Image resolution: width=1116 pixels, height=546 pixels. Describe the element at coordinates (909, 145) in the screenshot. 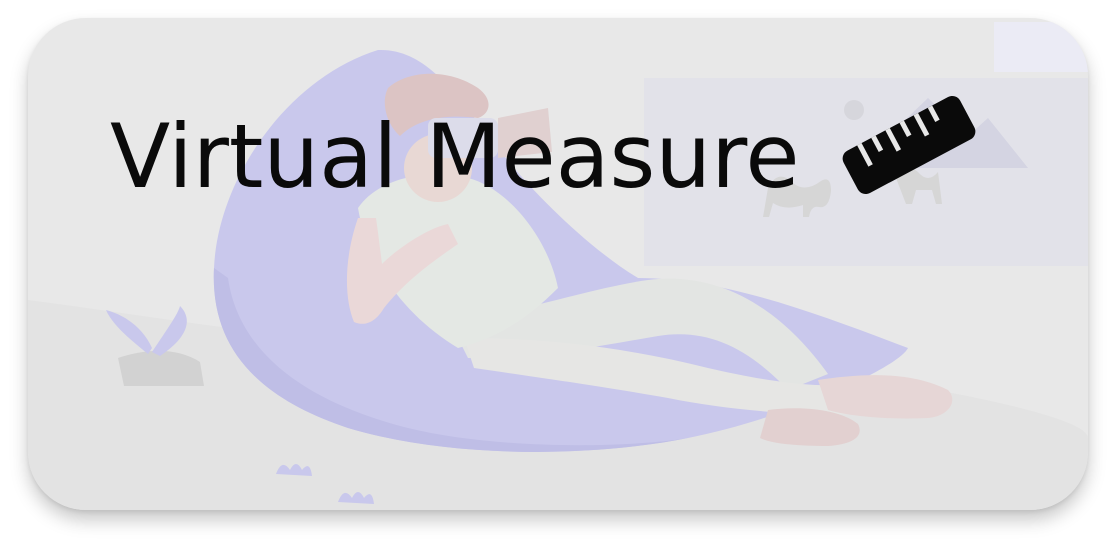

I see `ruler-icon` at that location.